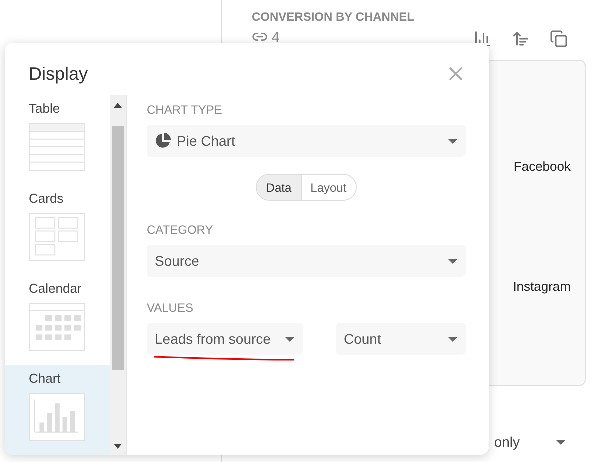 This screenshot has height=462, width=598. I want to click on view-option: Cards, so click(57, 230).